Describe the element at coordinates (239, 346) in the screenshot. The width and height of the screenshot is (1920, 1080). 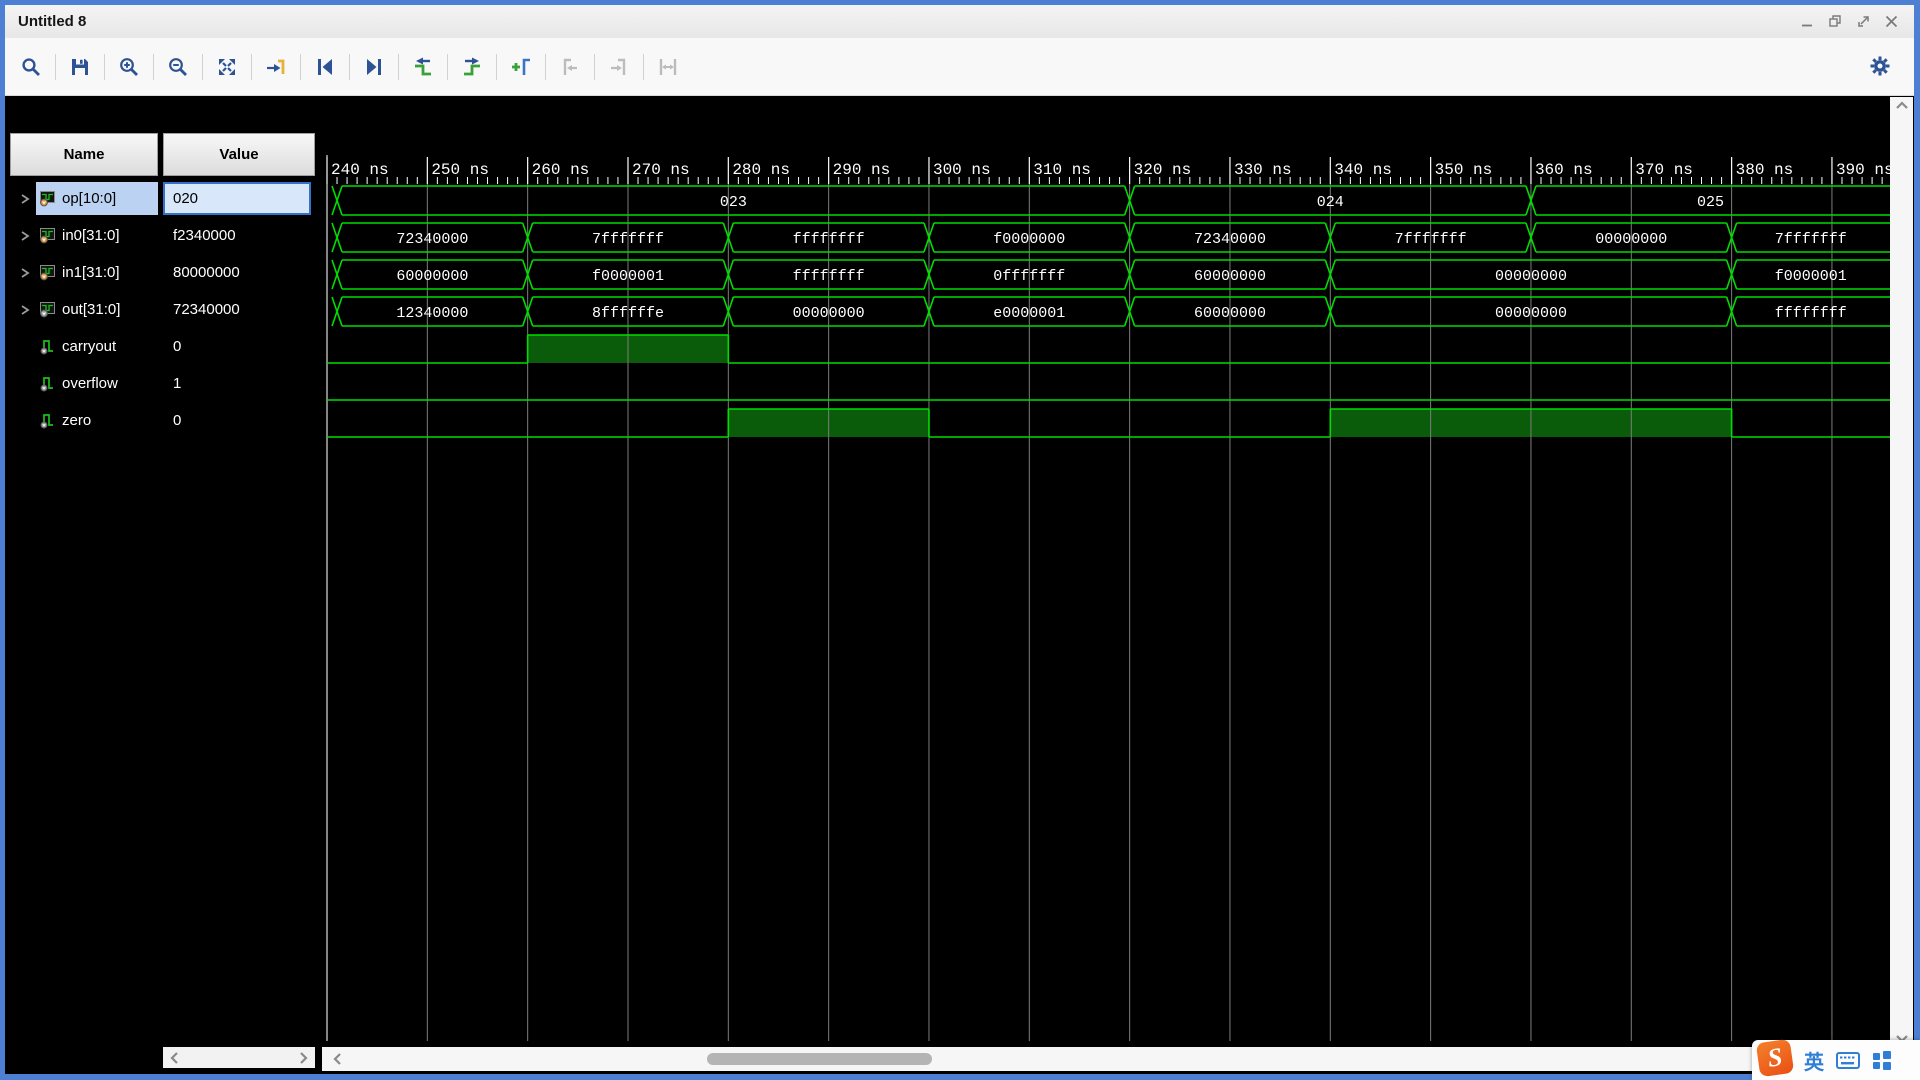
I see `signal-value-carryout: 0` at that location.